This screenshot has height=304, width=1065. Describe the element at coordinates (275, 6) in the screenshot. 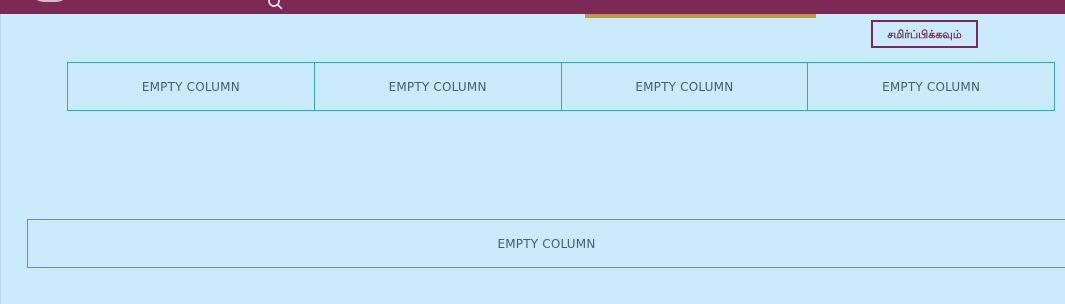

I see `search-icon` at that location.